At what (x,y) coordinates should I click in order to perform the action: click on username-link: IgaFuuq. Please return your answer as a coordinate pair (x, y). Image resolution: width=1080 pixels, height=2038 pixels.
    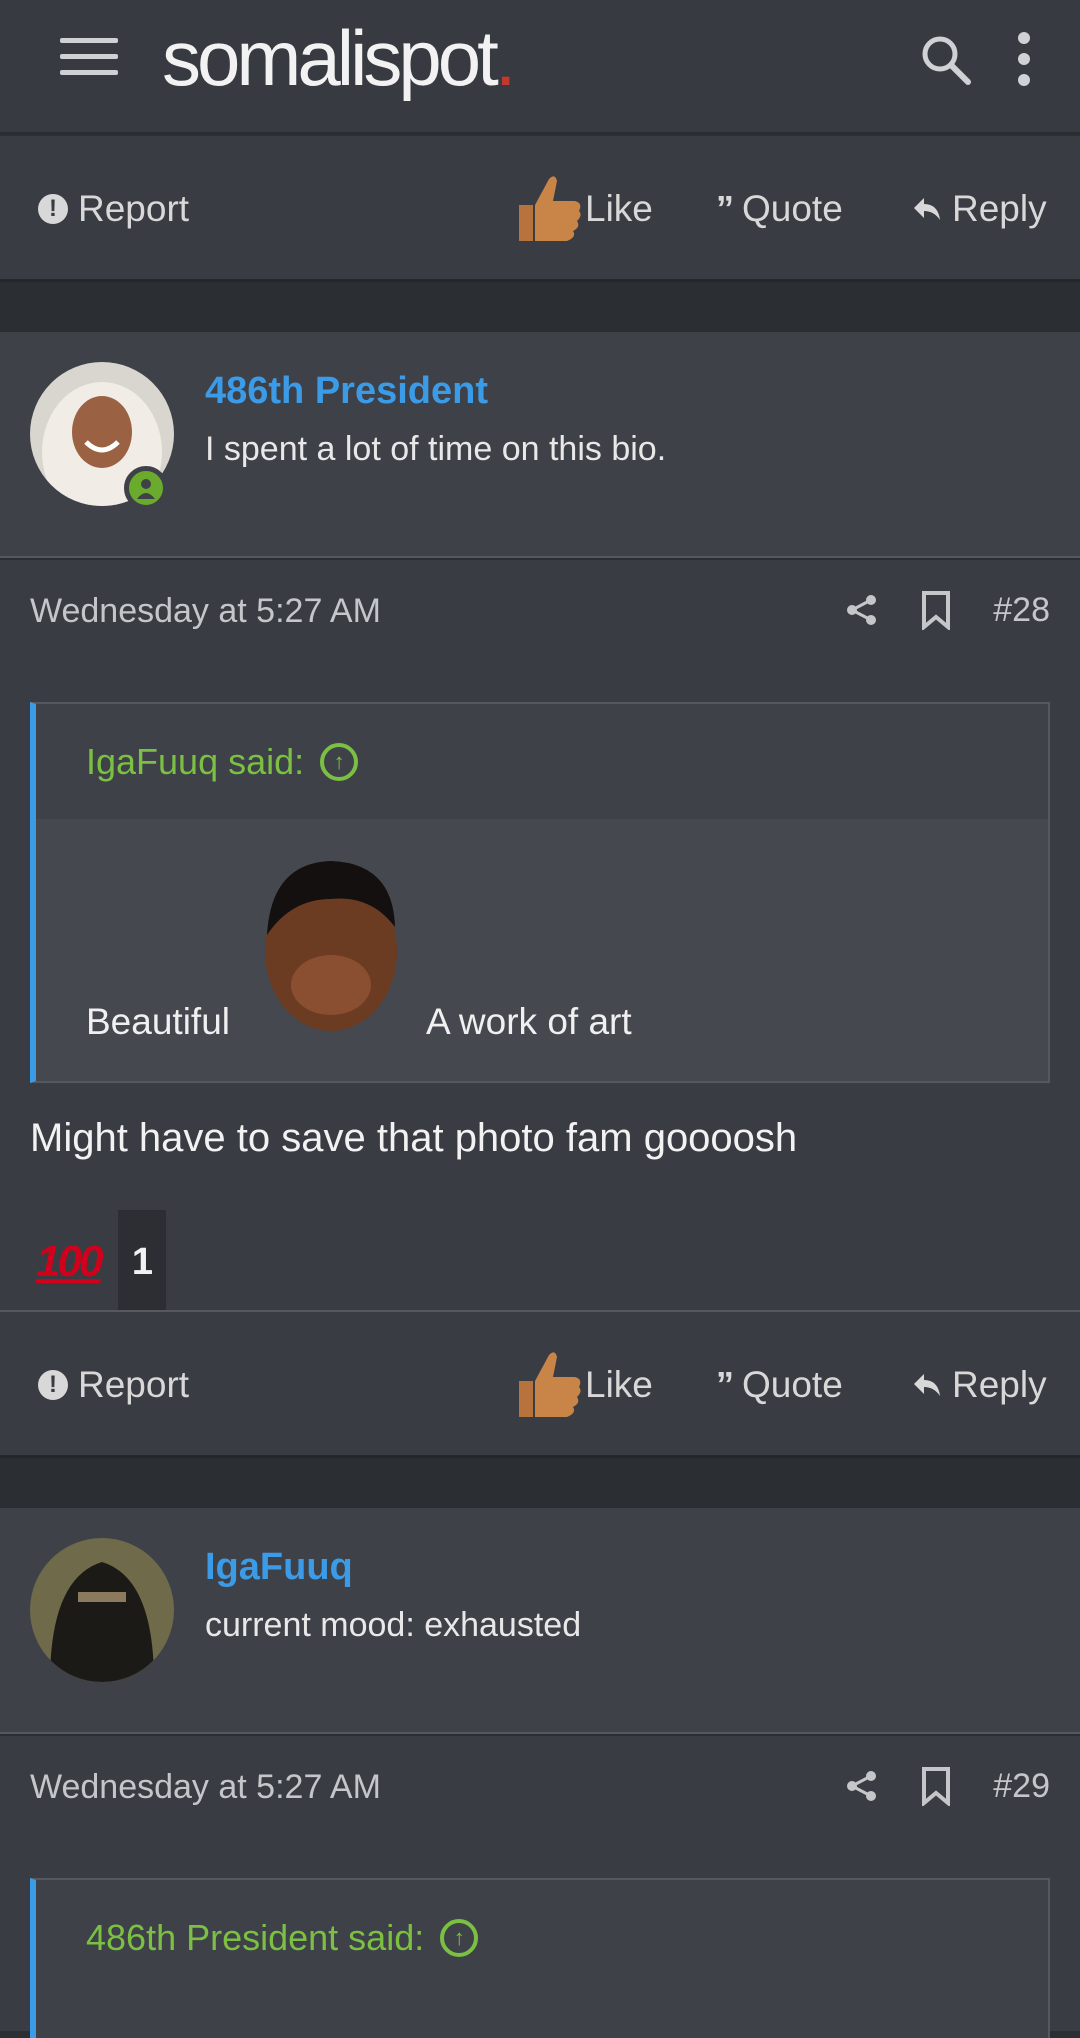
    Looking at the image, I should click on (279, 1567).